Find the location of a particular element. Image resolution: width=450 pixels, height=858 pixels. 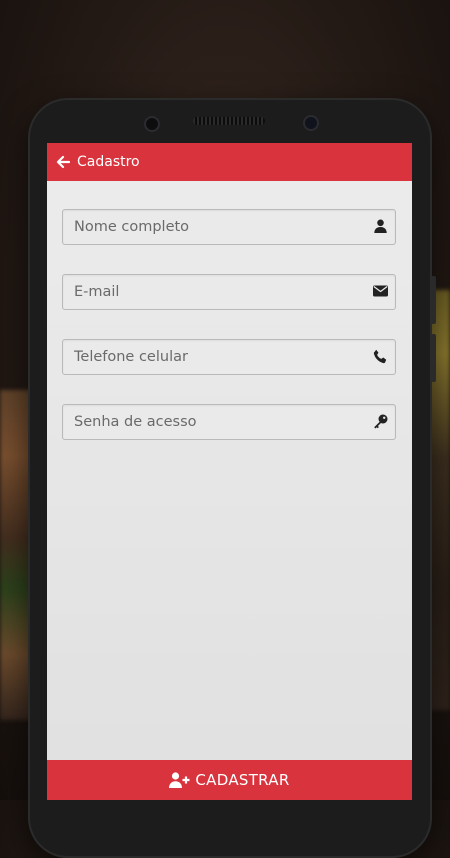

arrow-left-icon is located at coordinates (63, 162).